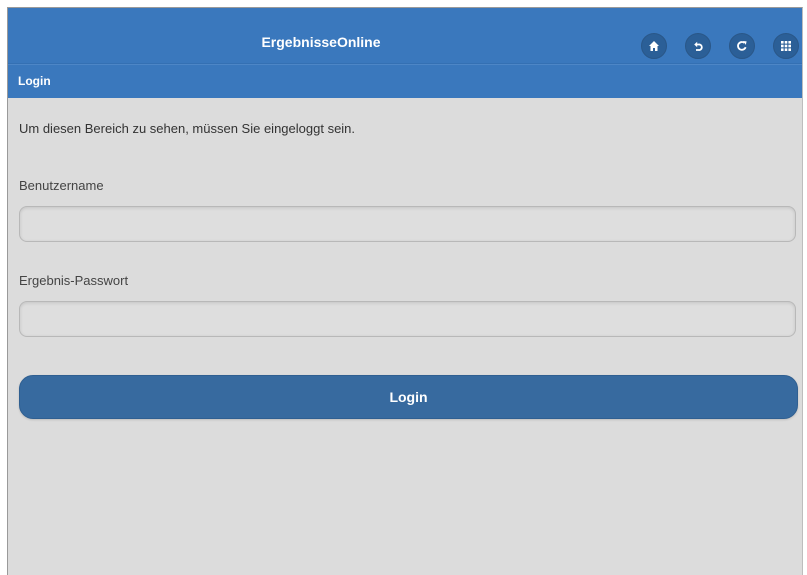  I want to click on username-input, so click(407, 224).